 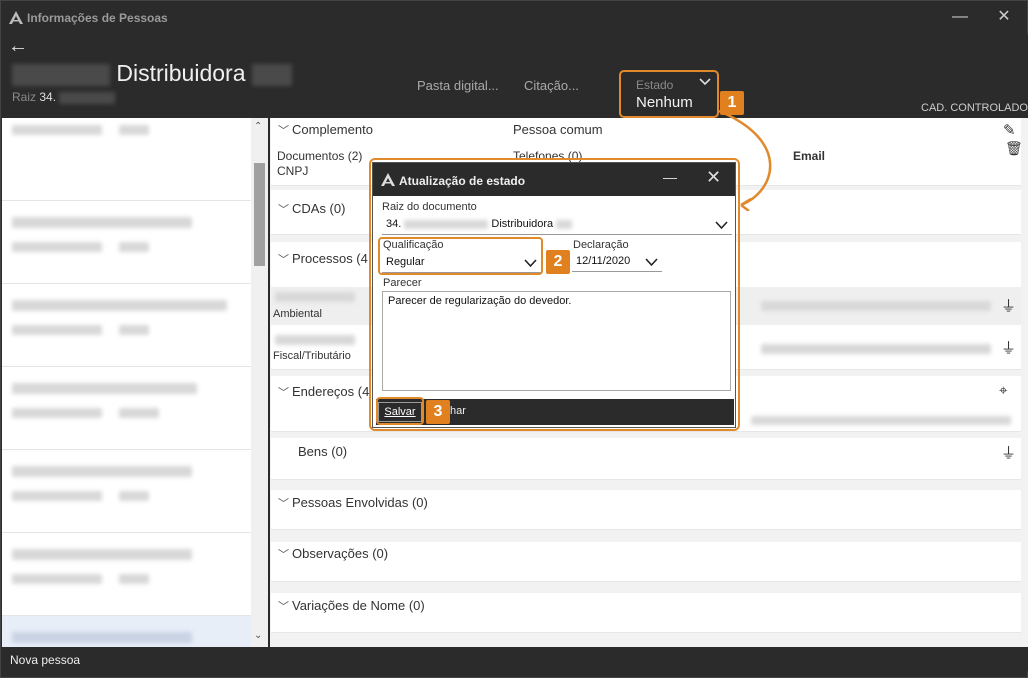 I want to click on raiz-documento-name: Distribuidora, so click(x=522, y=224).